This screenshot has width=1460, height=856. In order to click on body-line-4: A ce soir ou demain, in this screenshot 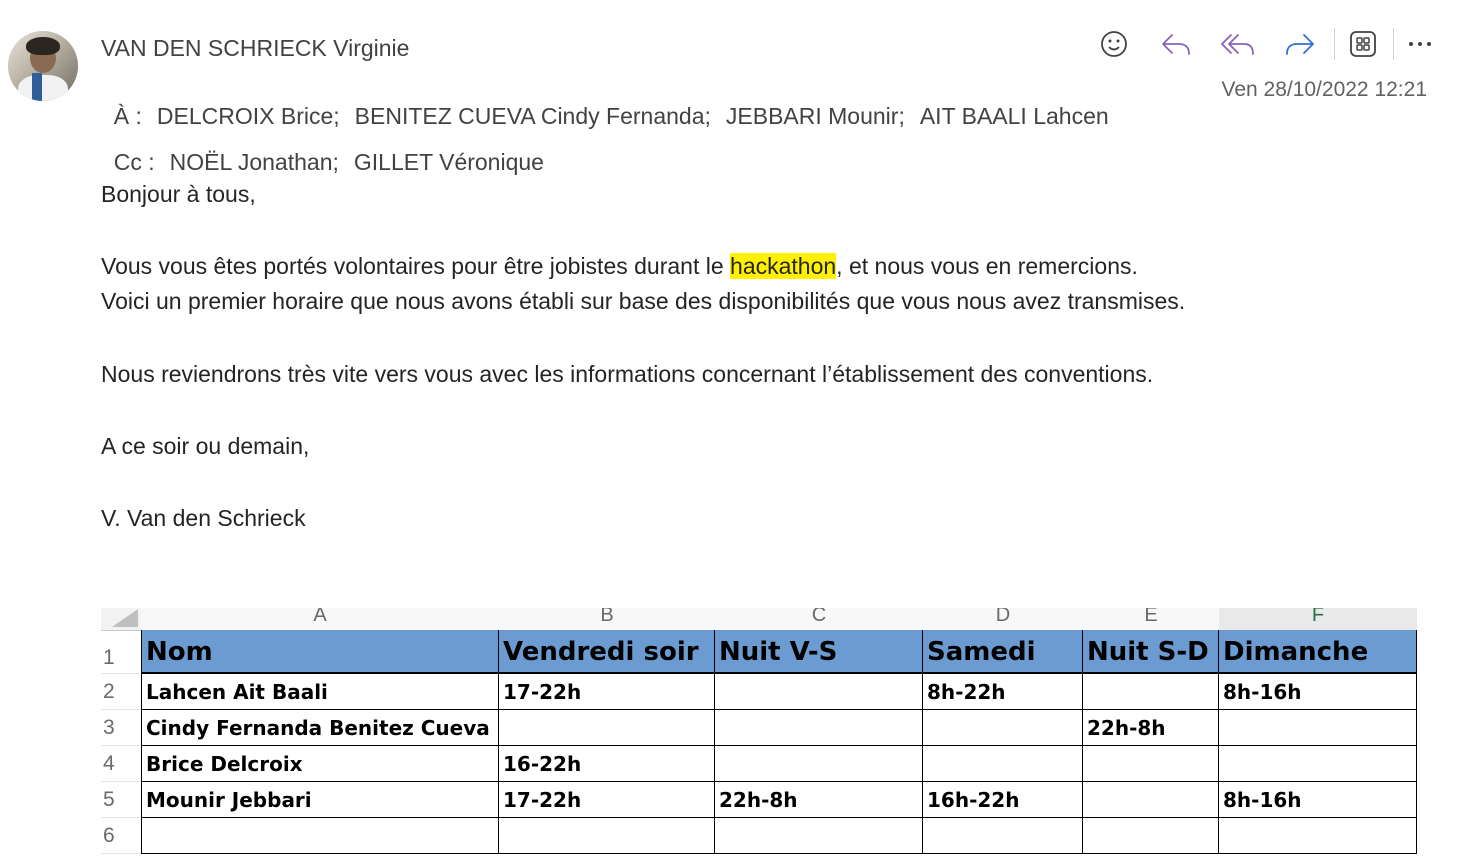, I will do `click(205, 446)`.